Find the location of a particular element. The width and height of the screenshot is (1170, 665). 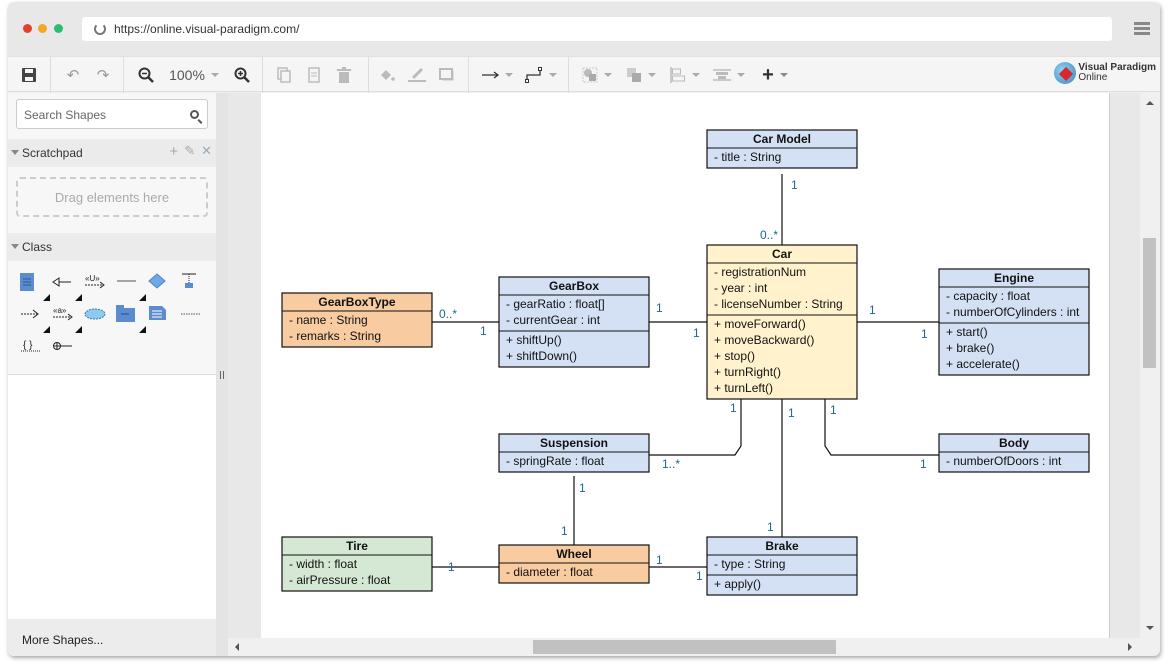

waypoint-style-dropdown is located at coordinates (541, 75).